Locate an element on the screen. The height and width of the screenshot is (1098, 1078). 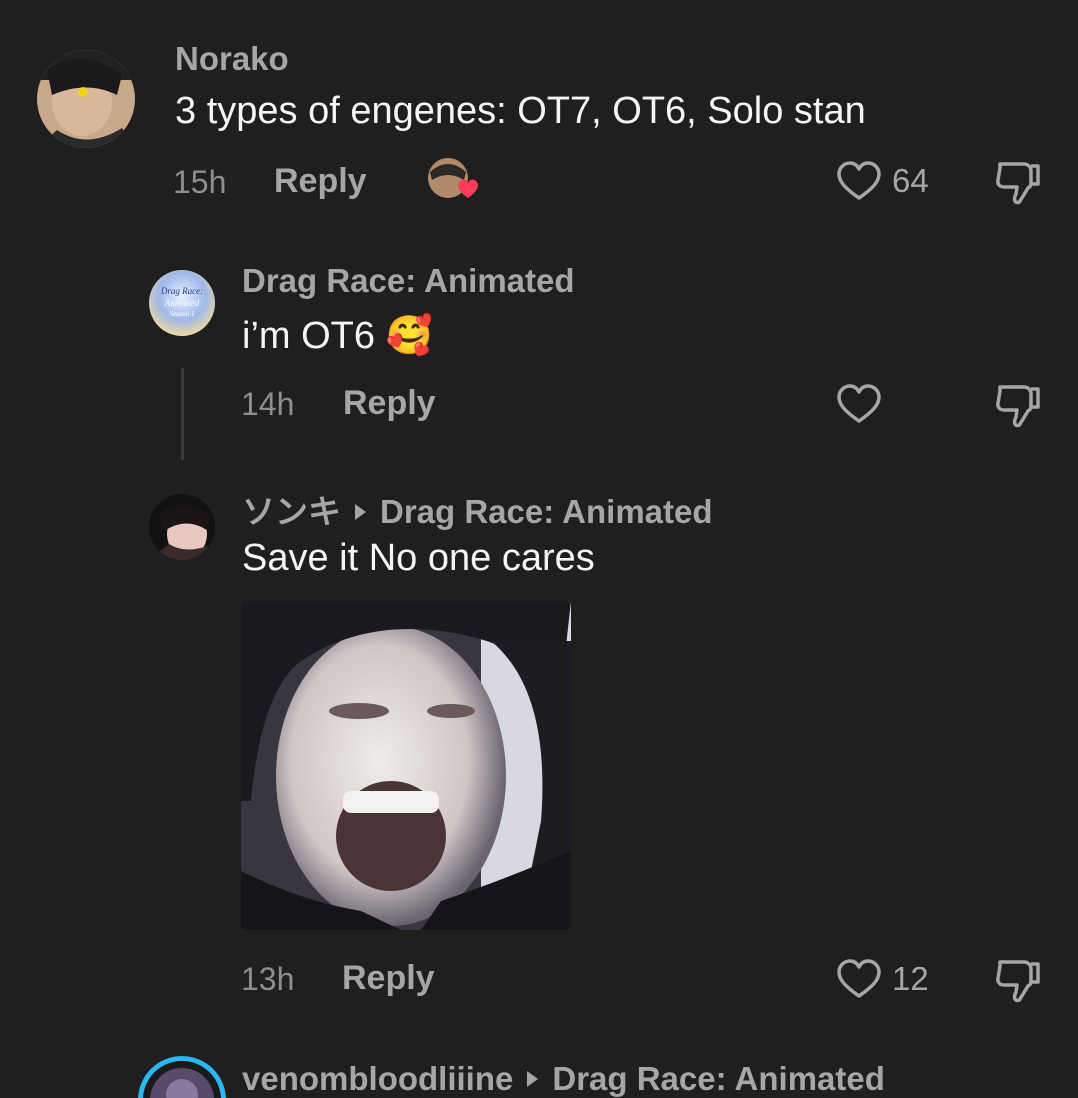
svg-text: Animated is located at coordinates (182, 303).